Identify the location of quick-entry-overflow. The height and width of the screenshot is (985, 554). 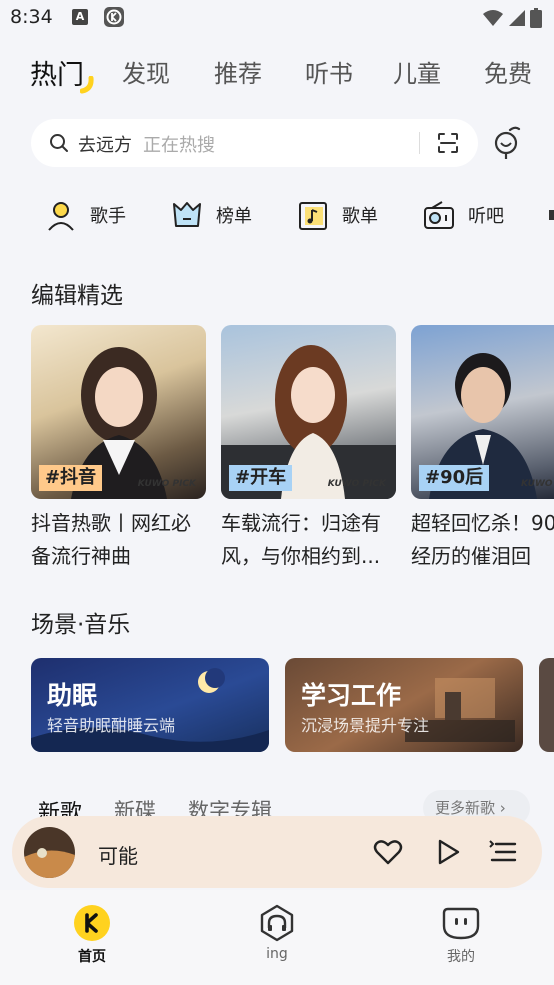
(551, 215).